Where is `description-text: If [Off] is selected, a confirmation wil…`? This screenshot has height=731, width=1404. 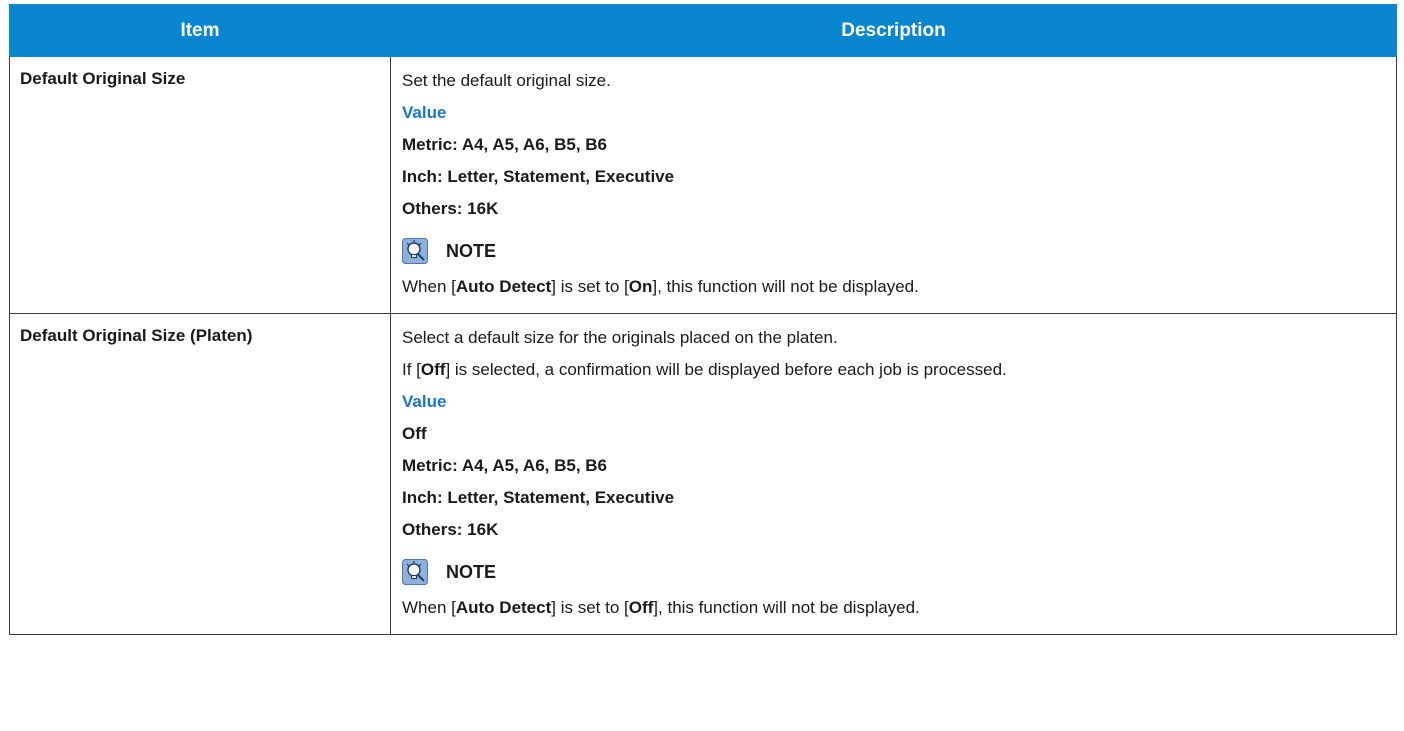
description-text: If [Off] is selected, a confirmation wil… is located at coordinates (704, 369).